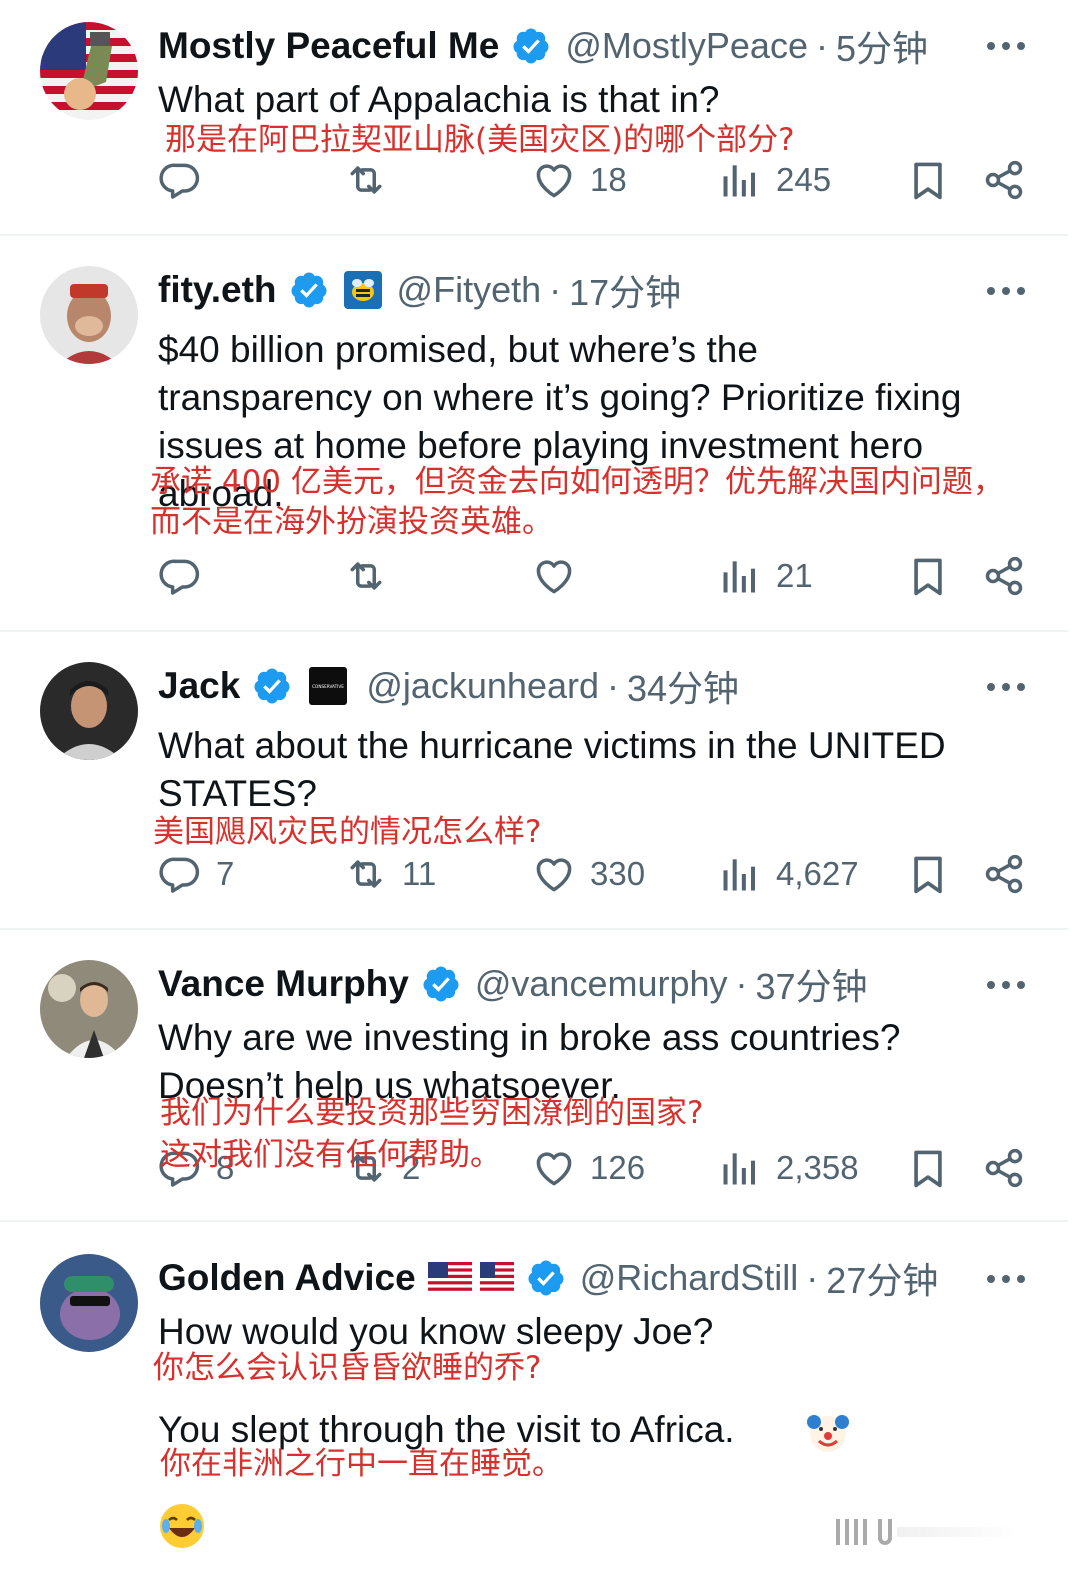  What do you see at coordinates (419, 873) in the screenshot?
I see `repost-count: 11` at bounding box center [419, 873].